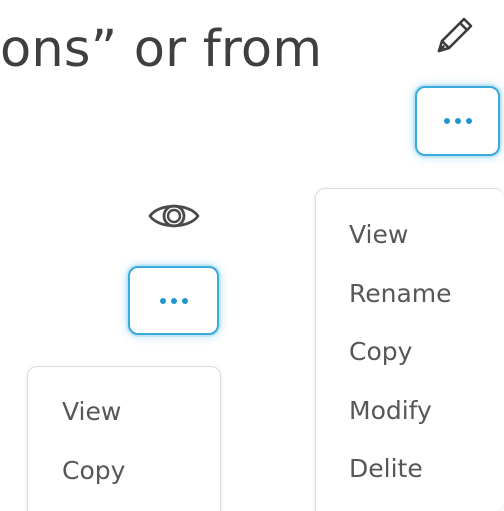 This screenshot has width=504, height=511. What do you see at coordinates (455, 35) in the screenshot?
I see `pencil-icon` at bounding box center [455, 35].